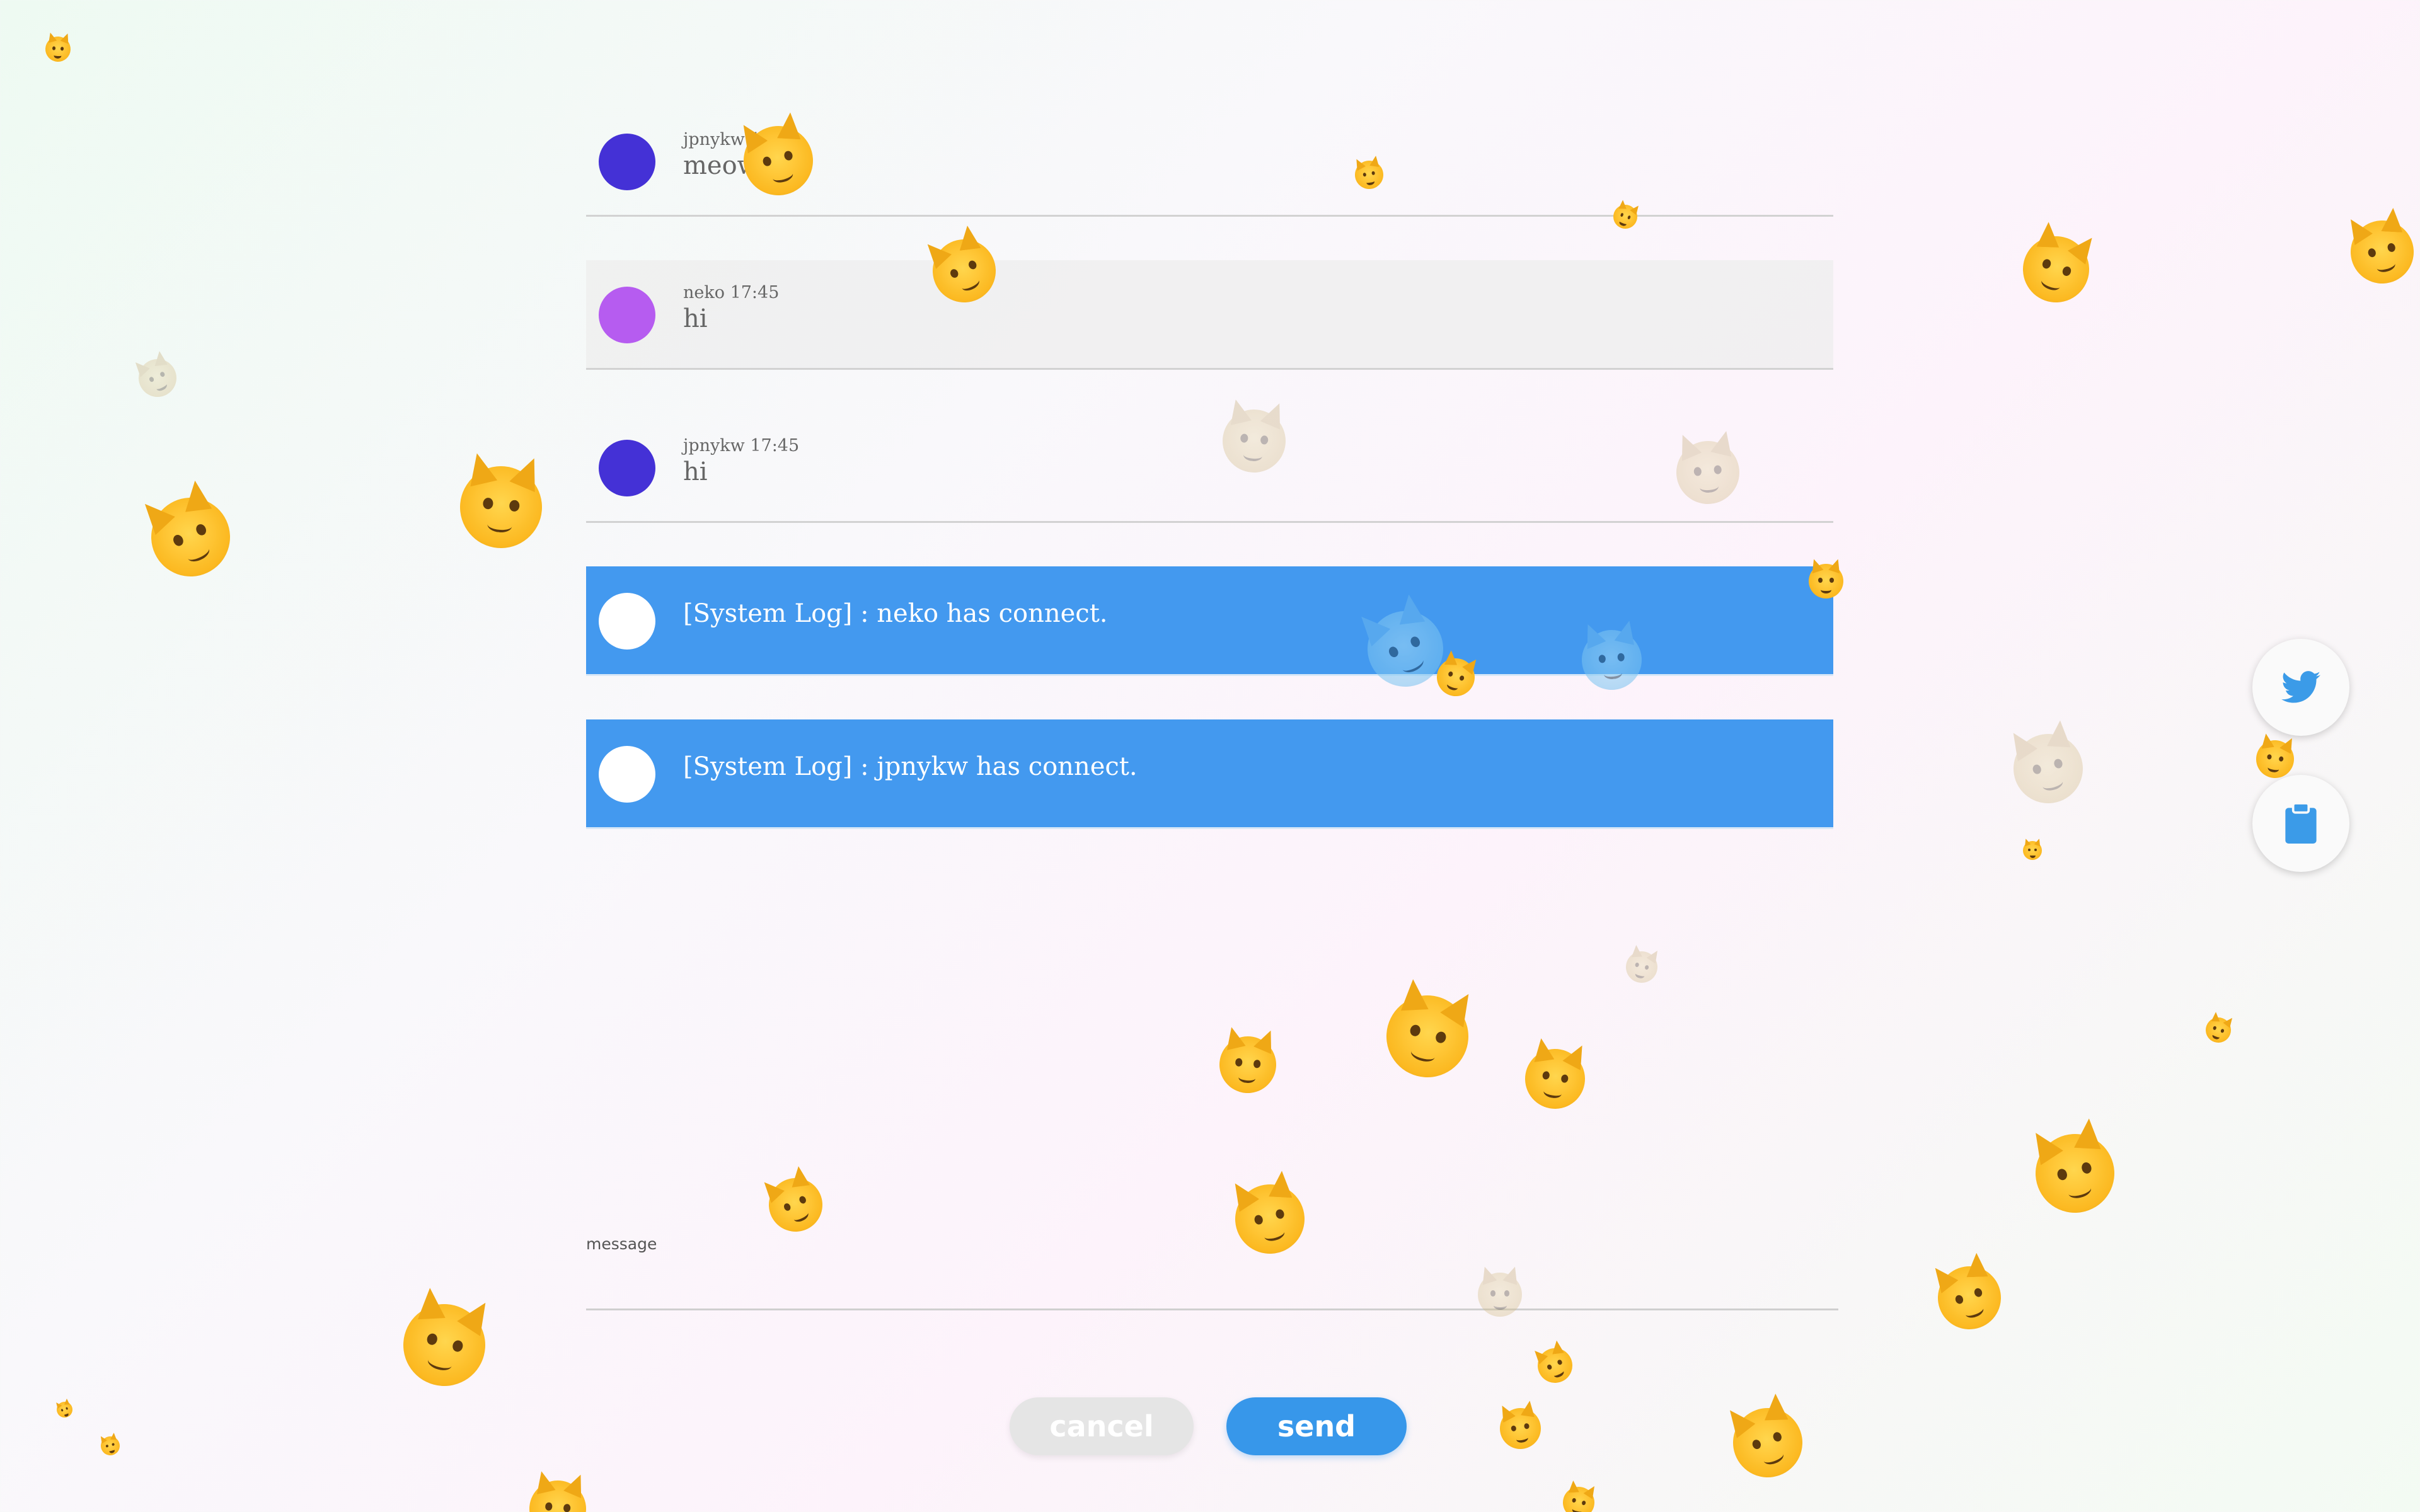 This screenshot has height=1512, width=2420. What do you see at coordinates (1316, 1426) in the screenshot?
I see `send-button: send` at bounding box center [1316, 1426].